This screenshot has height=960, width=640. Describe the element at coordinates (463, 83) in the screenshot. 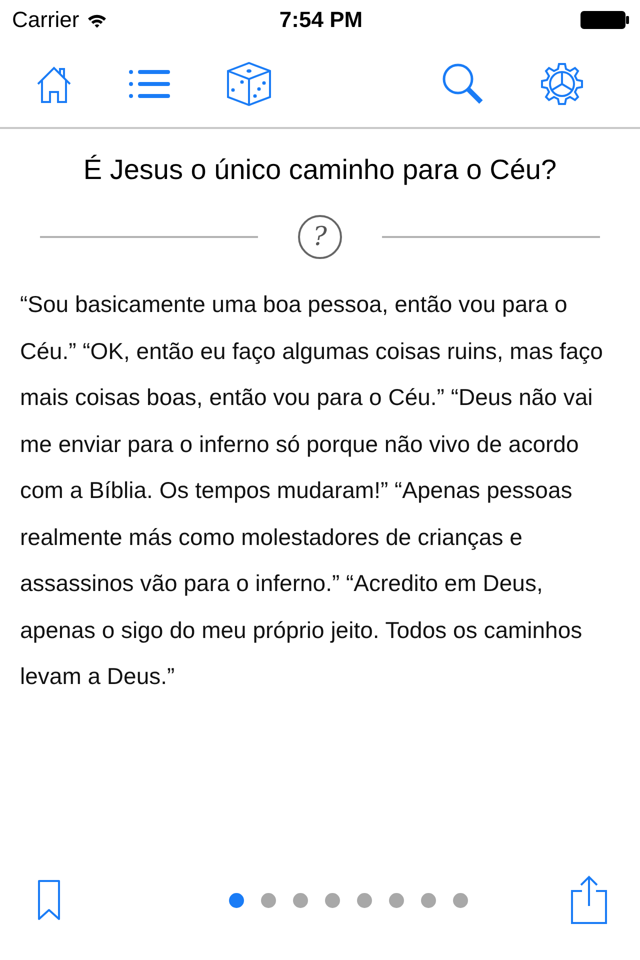

I see `search-icon` at that location.